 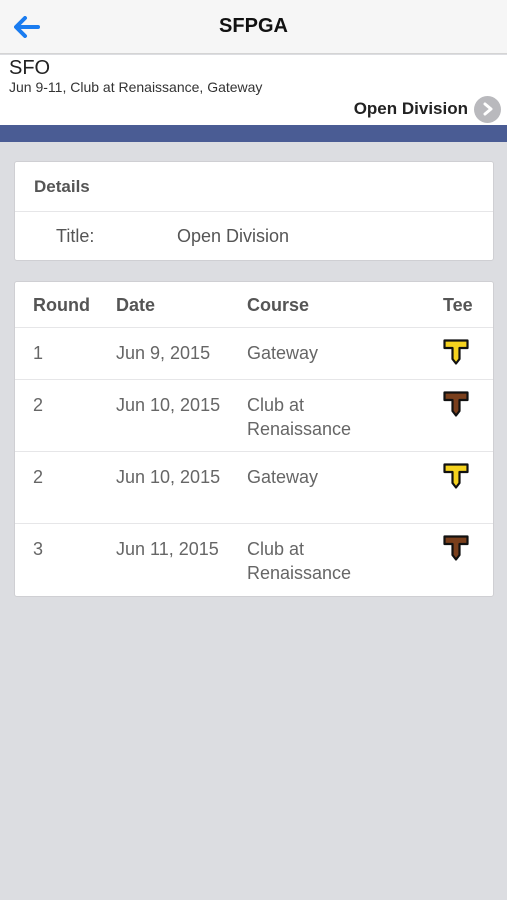 I want to click on navigation-bar: SFPGA, so click(x=253, y=27).